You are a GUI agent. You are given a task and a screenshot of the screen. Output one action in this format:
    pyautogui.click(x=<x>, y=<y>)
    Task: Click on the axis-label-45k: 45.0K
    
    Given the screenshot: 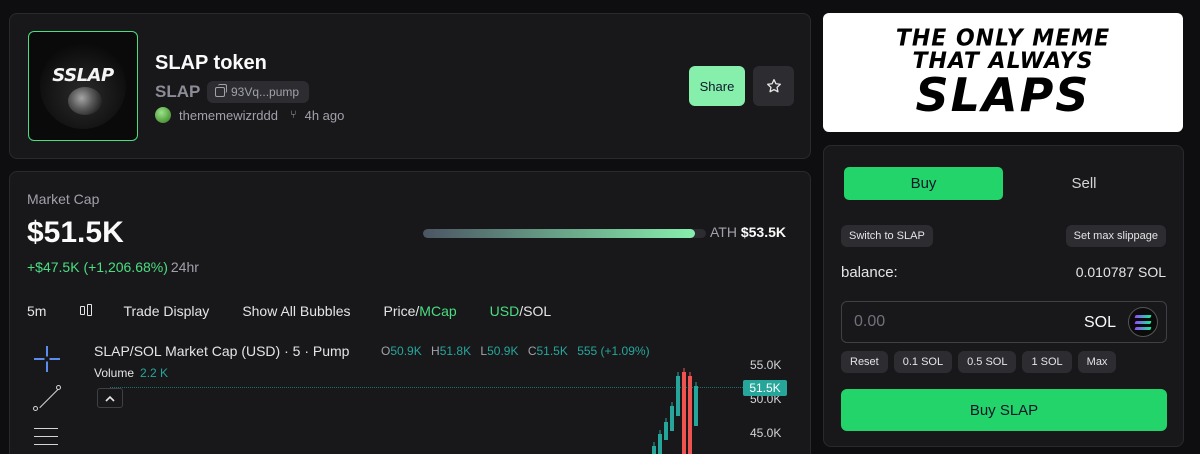 What is the action you would take?
    pyautogui.click(x=766, y=433)
    